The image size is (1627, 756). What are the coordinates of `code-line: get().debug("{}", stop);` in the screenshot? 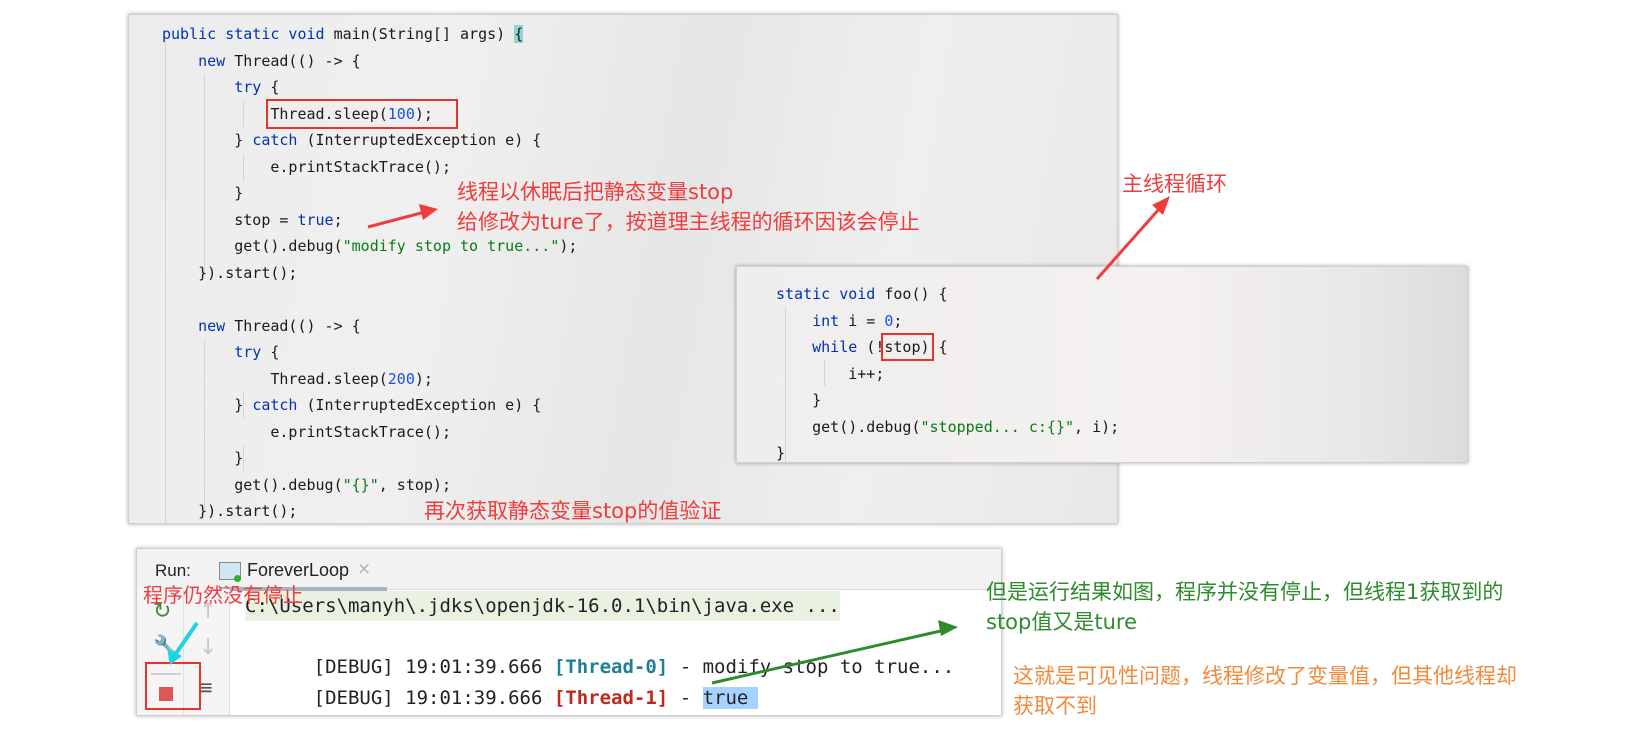 It's located at (306, 485).